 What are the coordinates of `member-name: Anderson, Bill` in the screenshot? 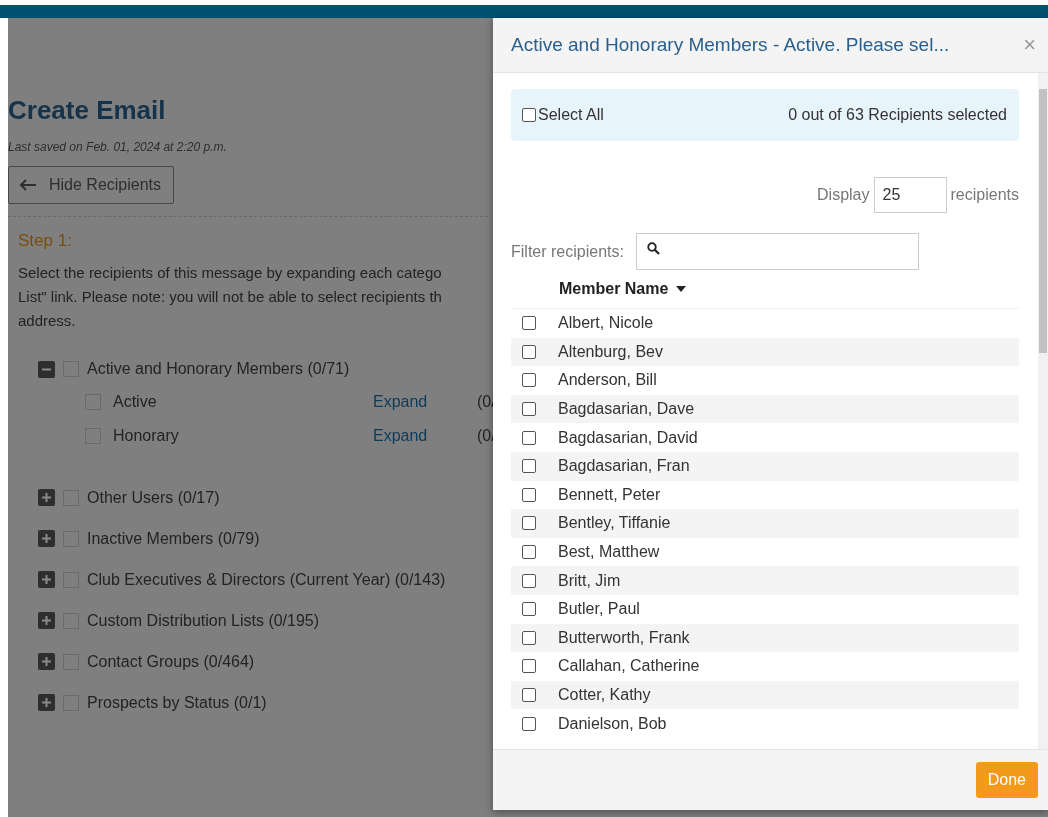 It's located at (607, 380).